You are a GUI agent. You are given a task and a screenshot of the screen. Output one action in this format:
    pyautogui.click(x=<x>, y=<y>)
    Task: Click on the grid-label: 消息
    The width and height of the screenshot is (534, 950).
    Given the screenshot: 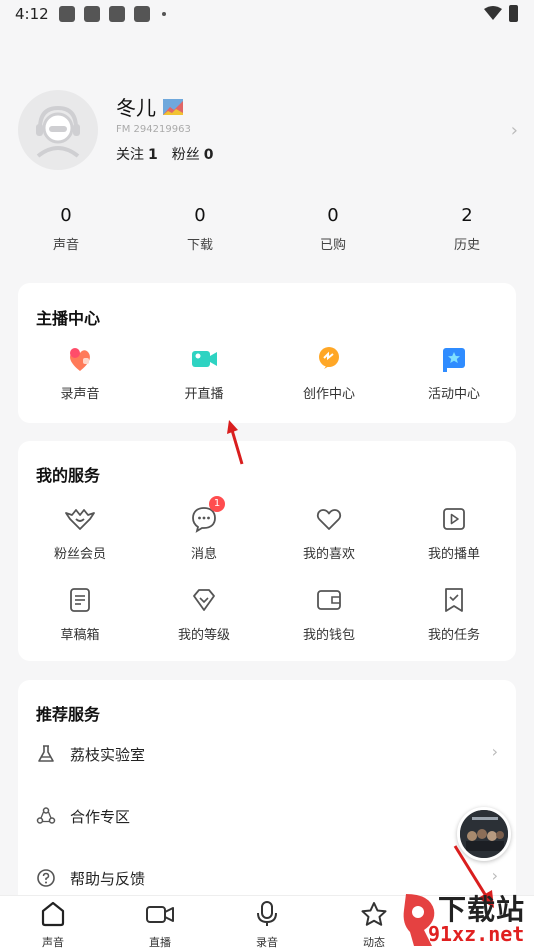 What is the action you would take?
    pyautogui.click(x=203, y=554)
    